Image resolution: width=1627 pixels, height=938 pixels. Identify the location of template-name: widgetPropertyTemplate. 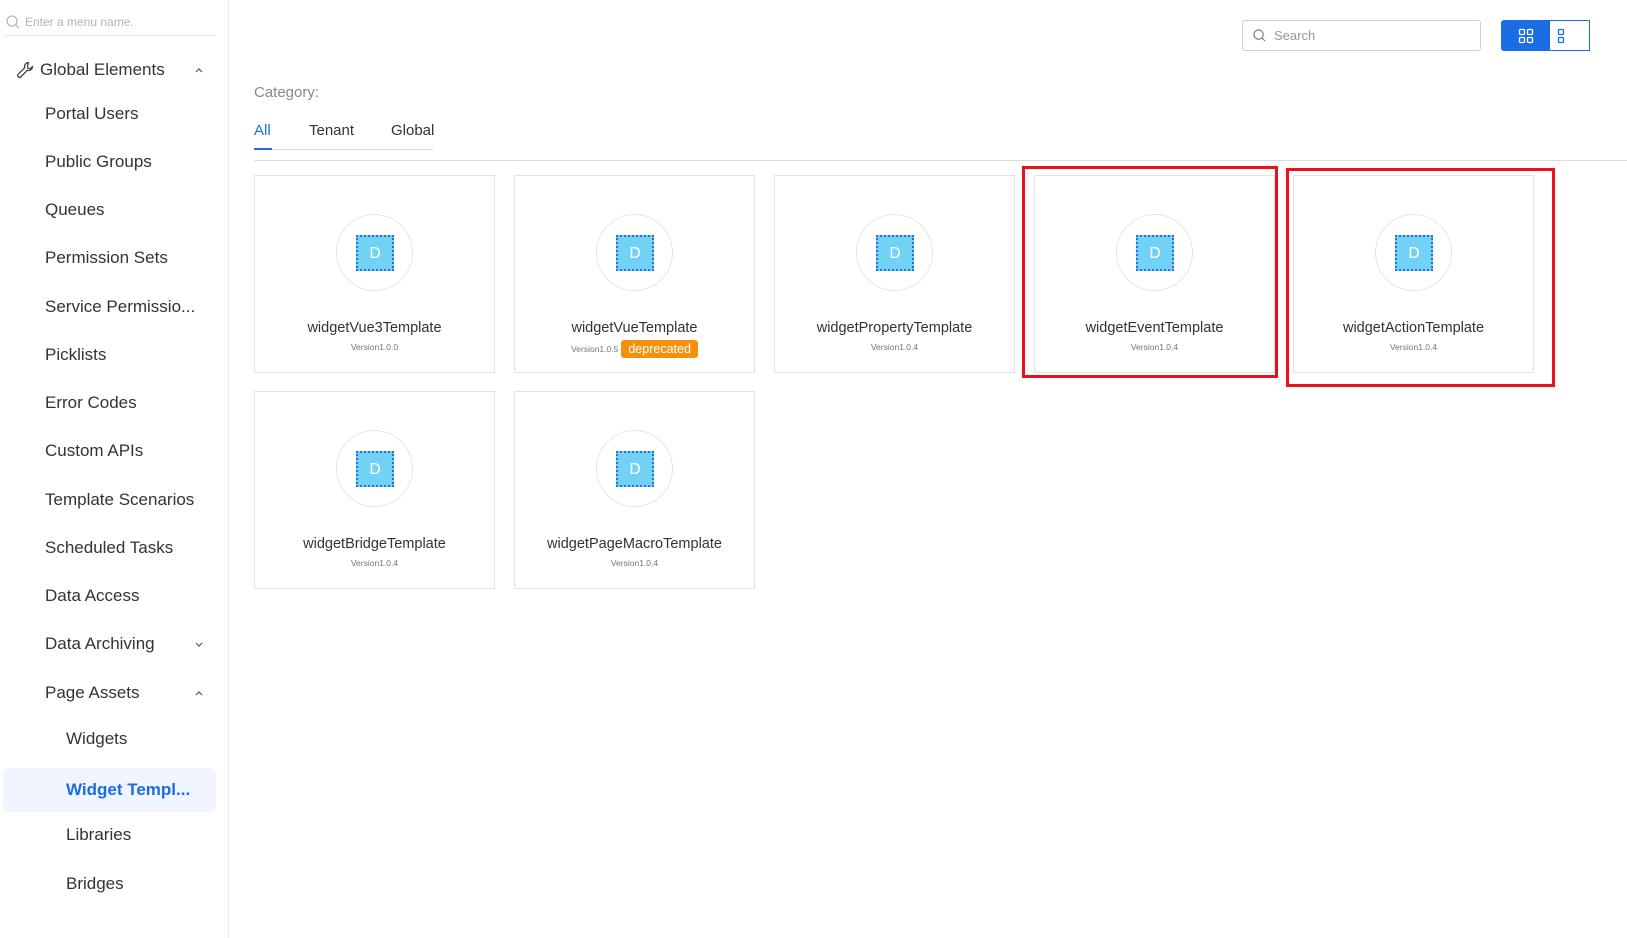
(894, 328).